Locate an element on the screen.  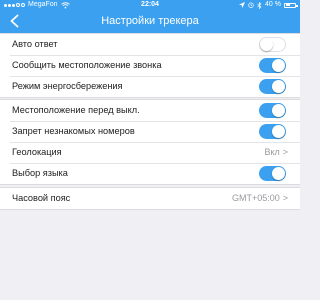
power-saving-toggle is located at coordinates (272, 86).